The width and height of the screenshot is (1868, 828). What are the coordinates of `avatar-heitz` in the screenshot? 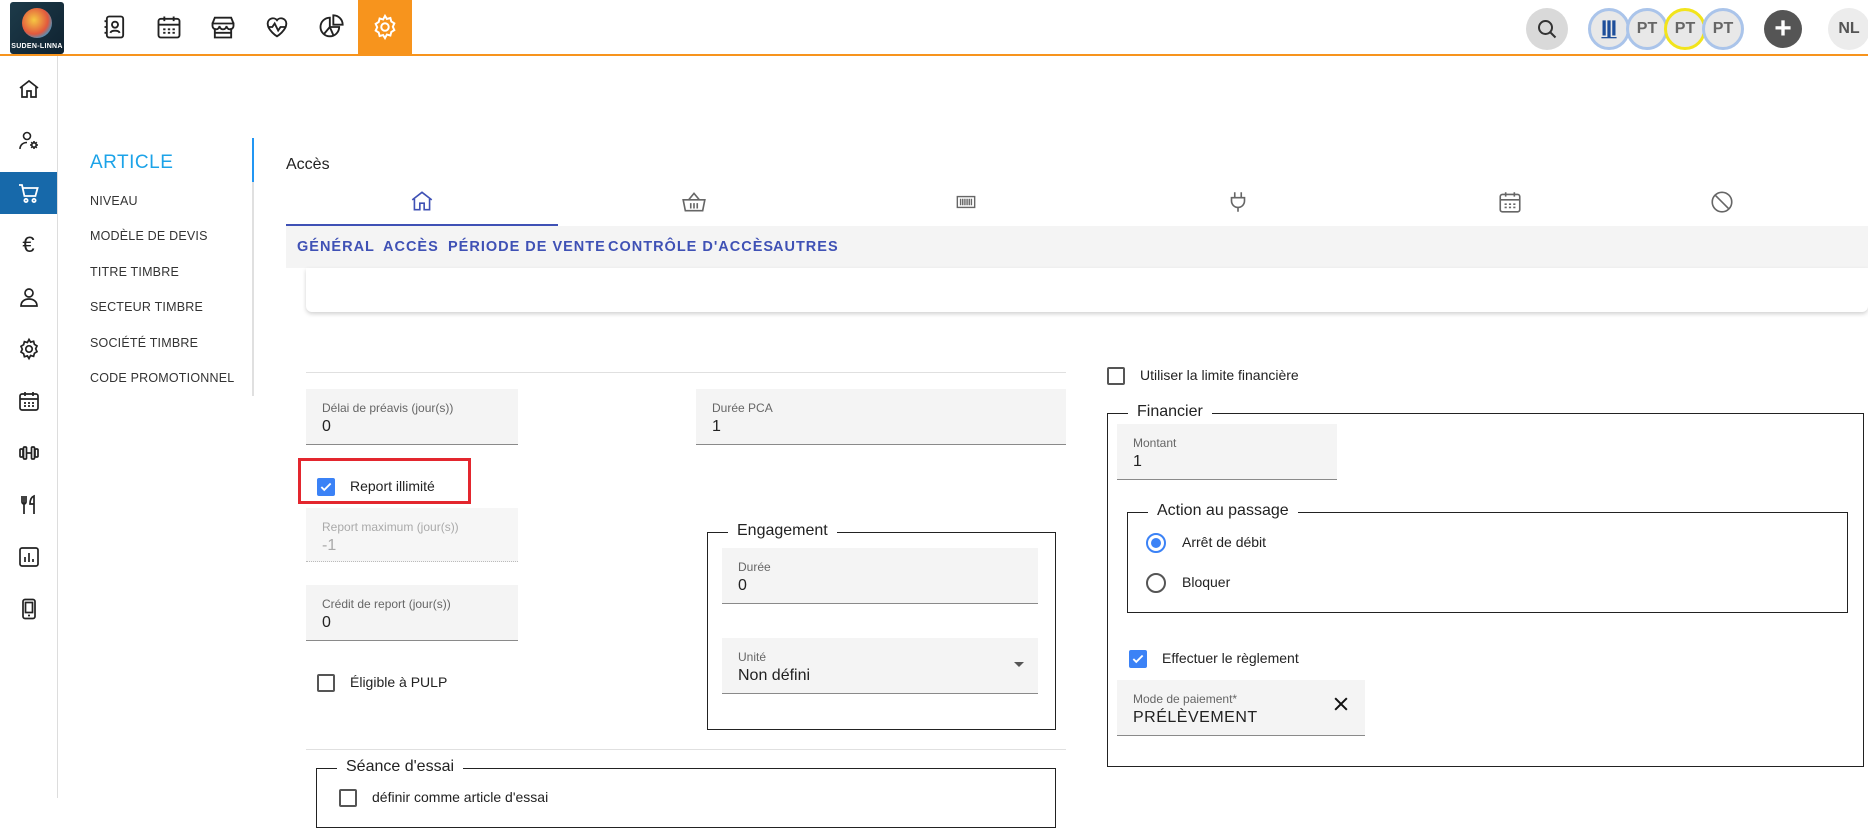 It's located at (1609, 29).